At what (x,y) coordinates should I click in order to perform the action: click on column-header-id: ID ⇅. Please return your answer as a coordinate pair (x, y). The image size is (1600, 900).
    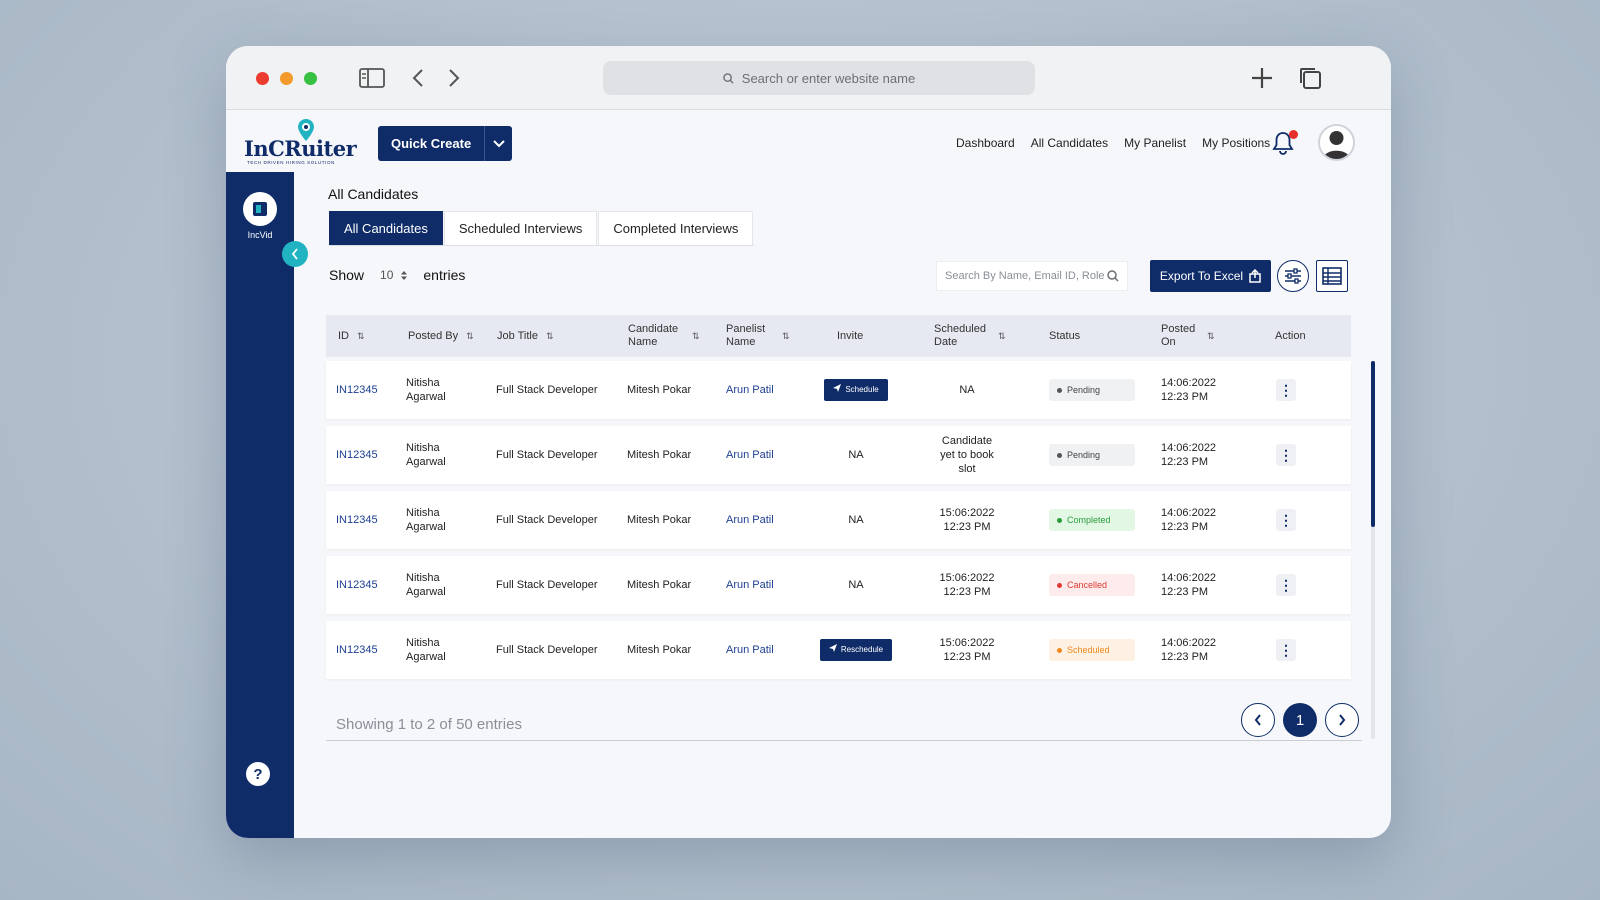
    Looking at the image, I should click on (351, 336).